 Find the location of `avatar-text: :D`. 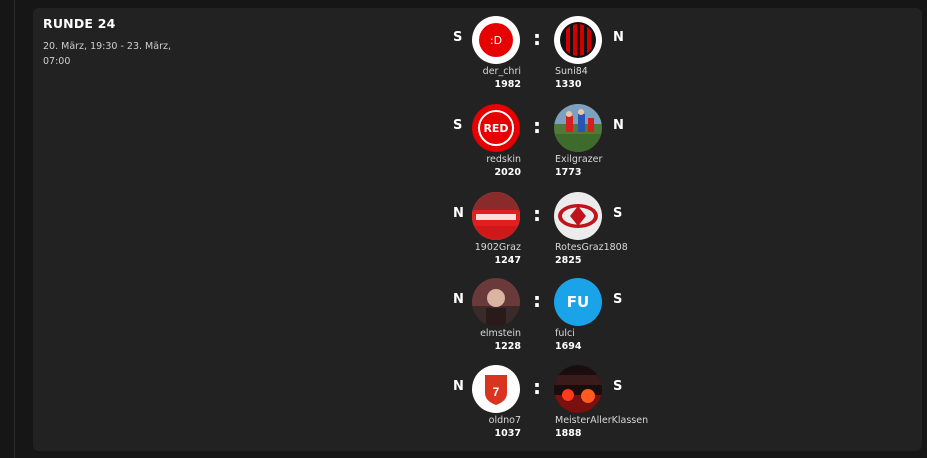

avatar-text: :D is located at coordinates (496, 40).